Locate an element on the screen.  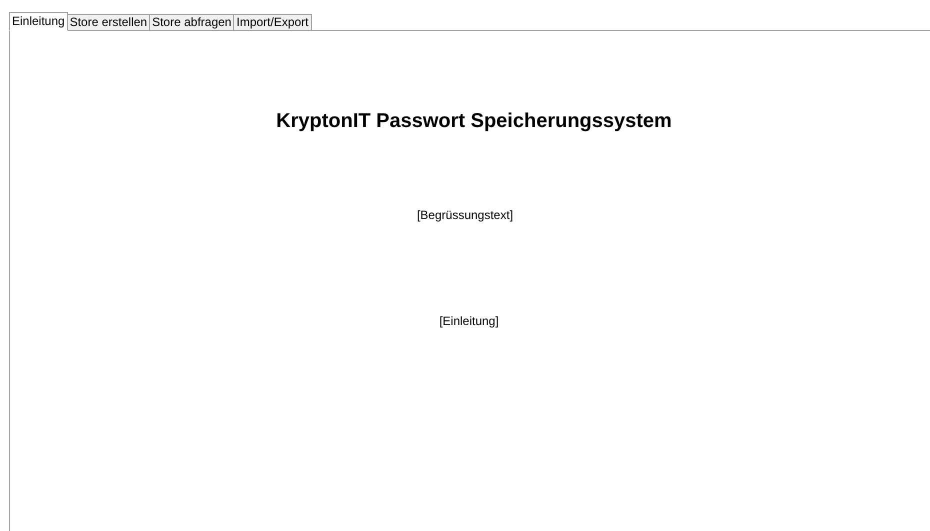
intro-text: [Einleitung] is located at coordinates (469, 321).